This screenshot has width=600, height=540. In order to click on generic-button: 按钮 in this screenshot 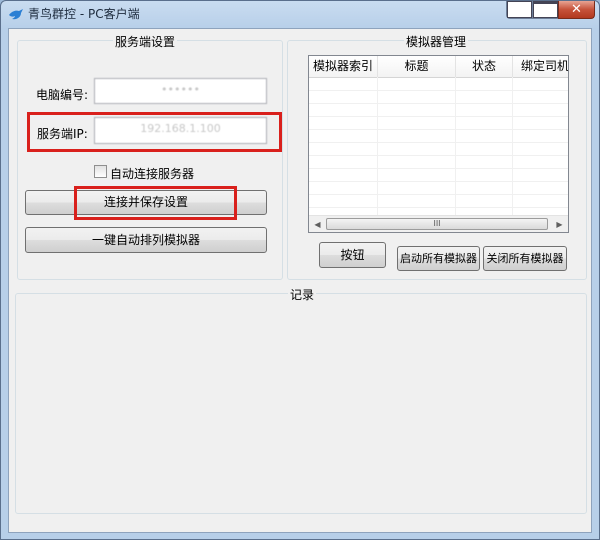, I will do `click(352, 255)`.